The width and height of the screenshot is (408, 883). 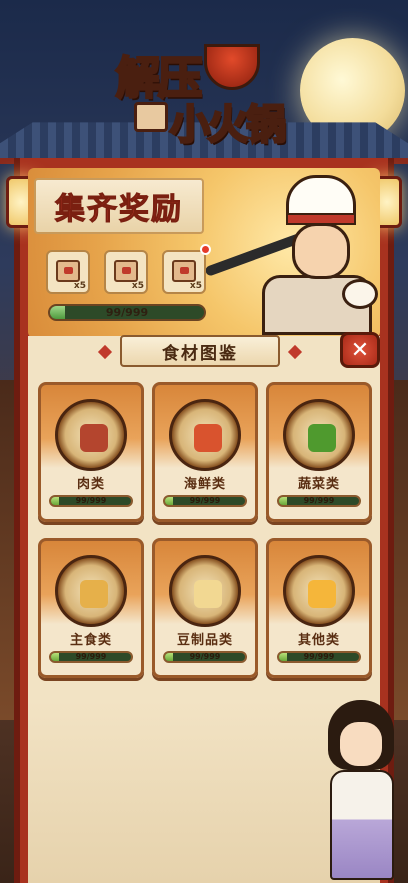 I want to click on tofu-icon, so click(x=208, y=594).